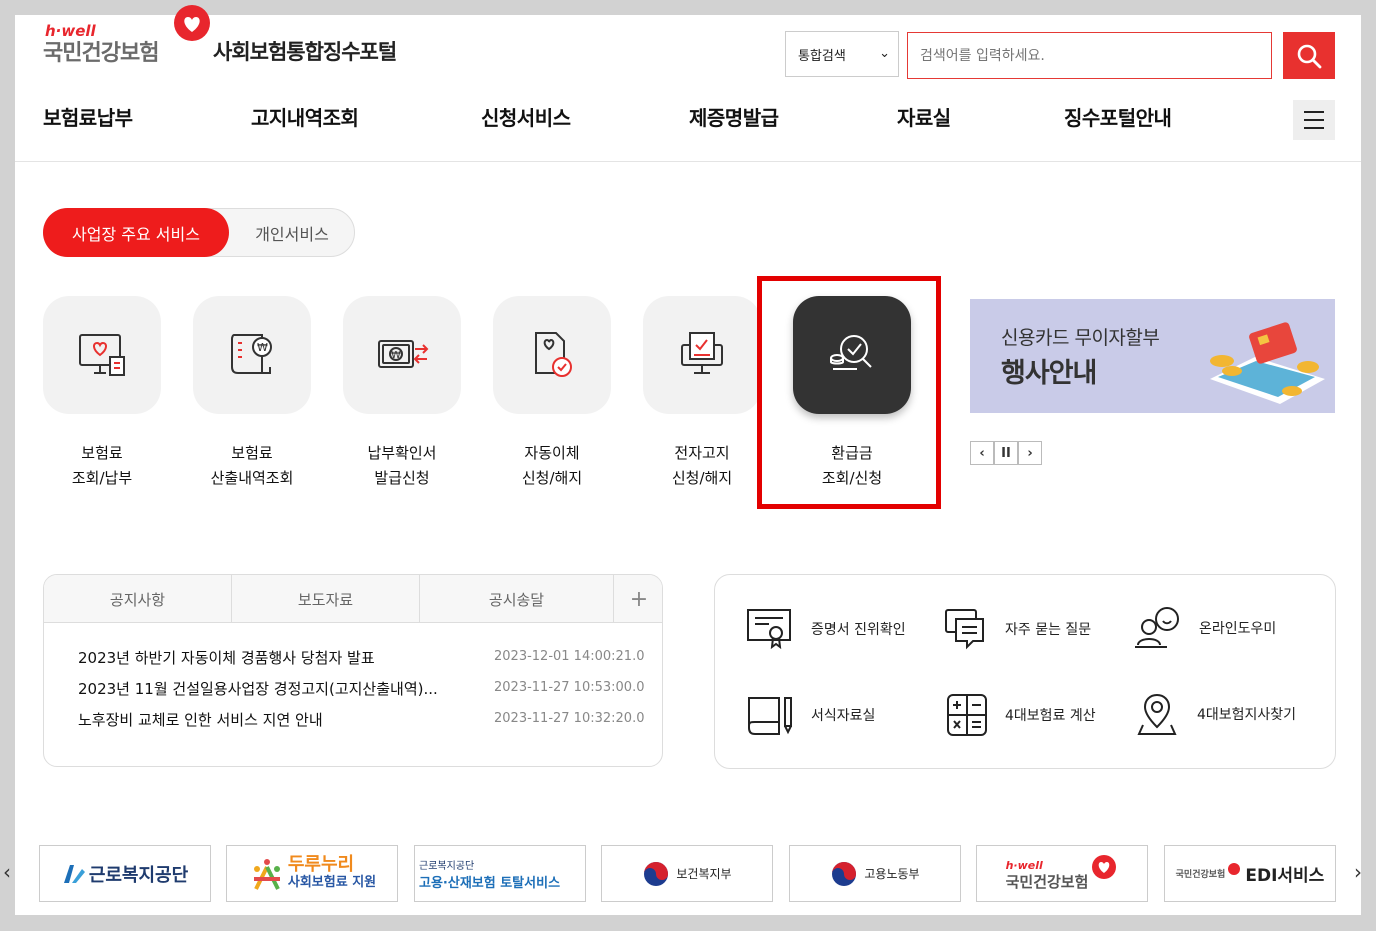 This screenshot has width=1376, height=931. What do you see at coordinates (1048, 630) in the screenshot?
I see `utility-label: 자주 묻는 질문` at bounding box center [1048, 630].